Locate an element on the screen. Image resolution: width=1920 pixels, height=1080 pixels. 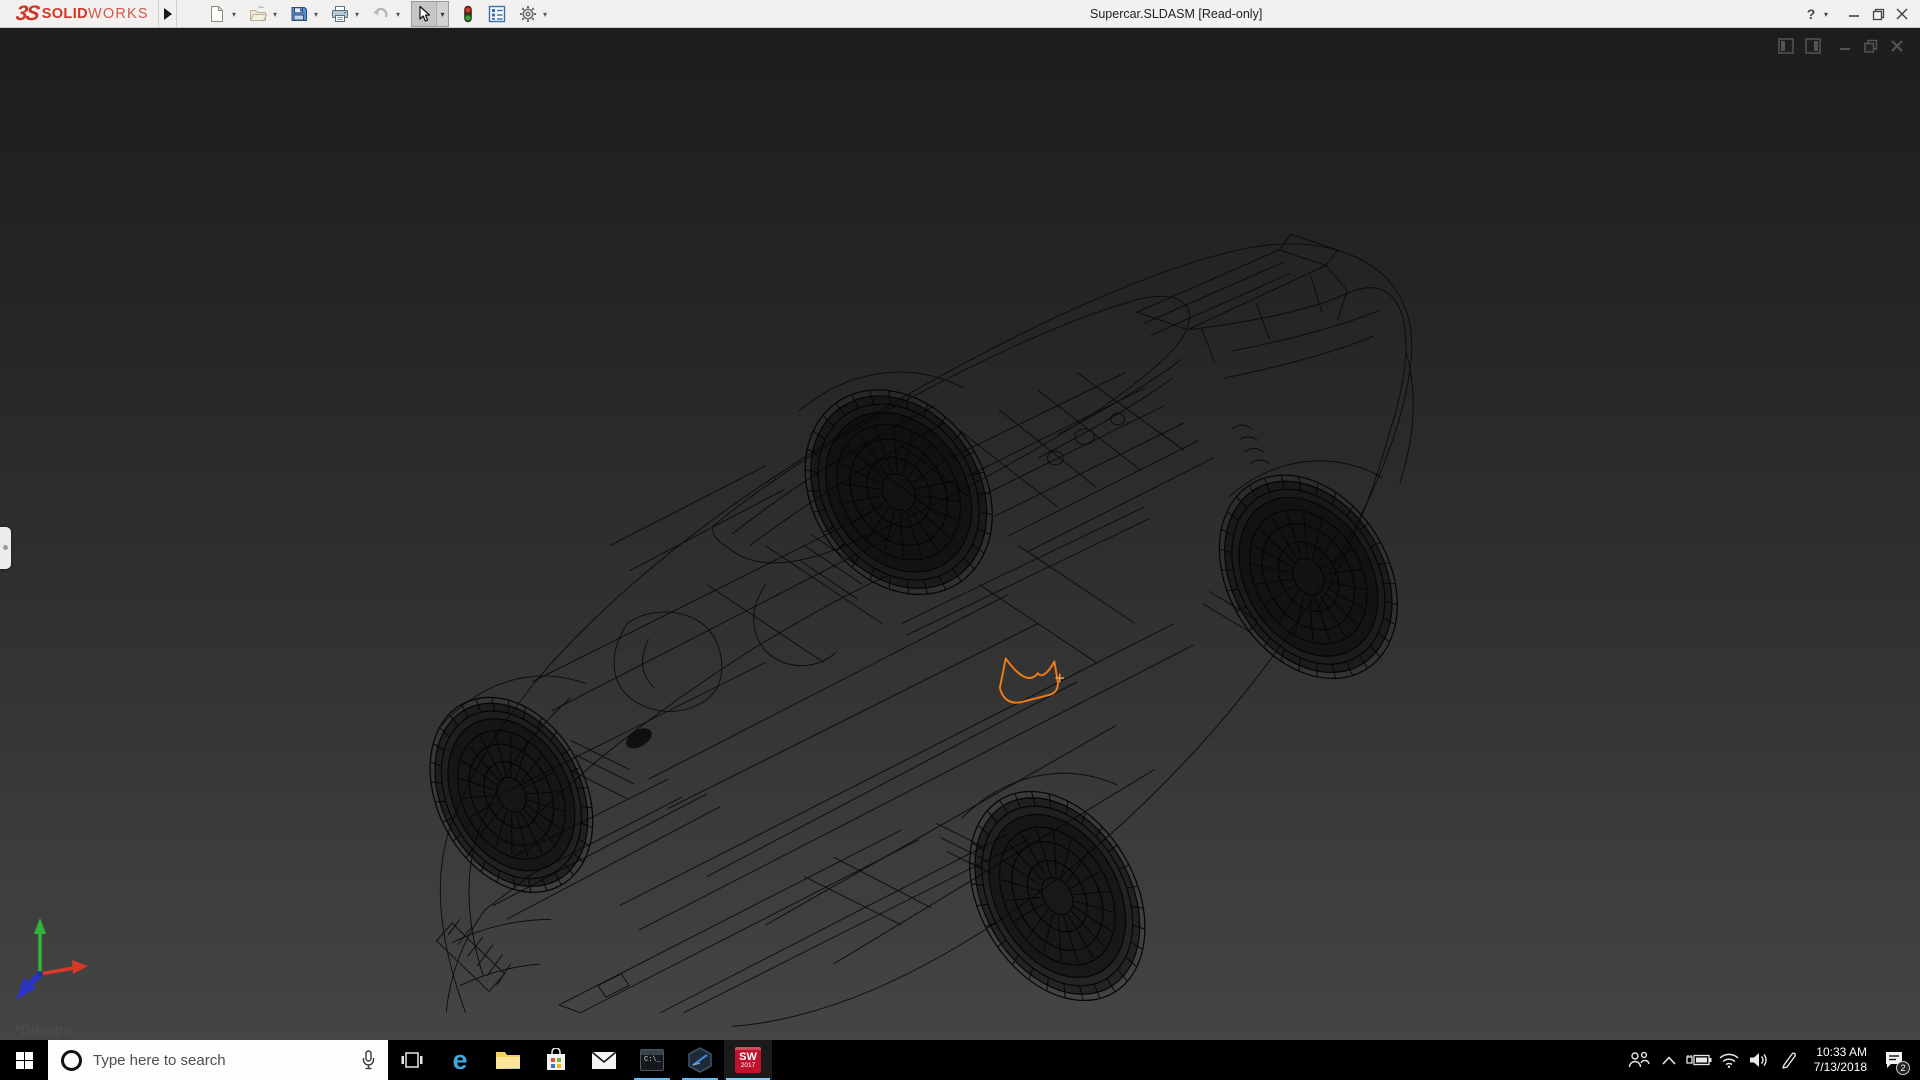
open-folder-icon is located at coordinates (258, 13).